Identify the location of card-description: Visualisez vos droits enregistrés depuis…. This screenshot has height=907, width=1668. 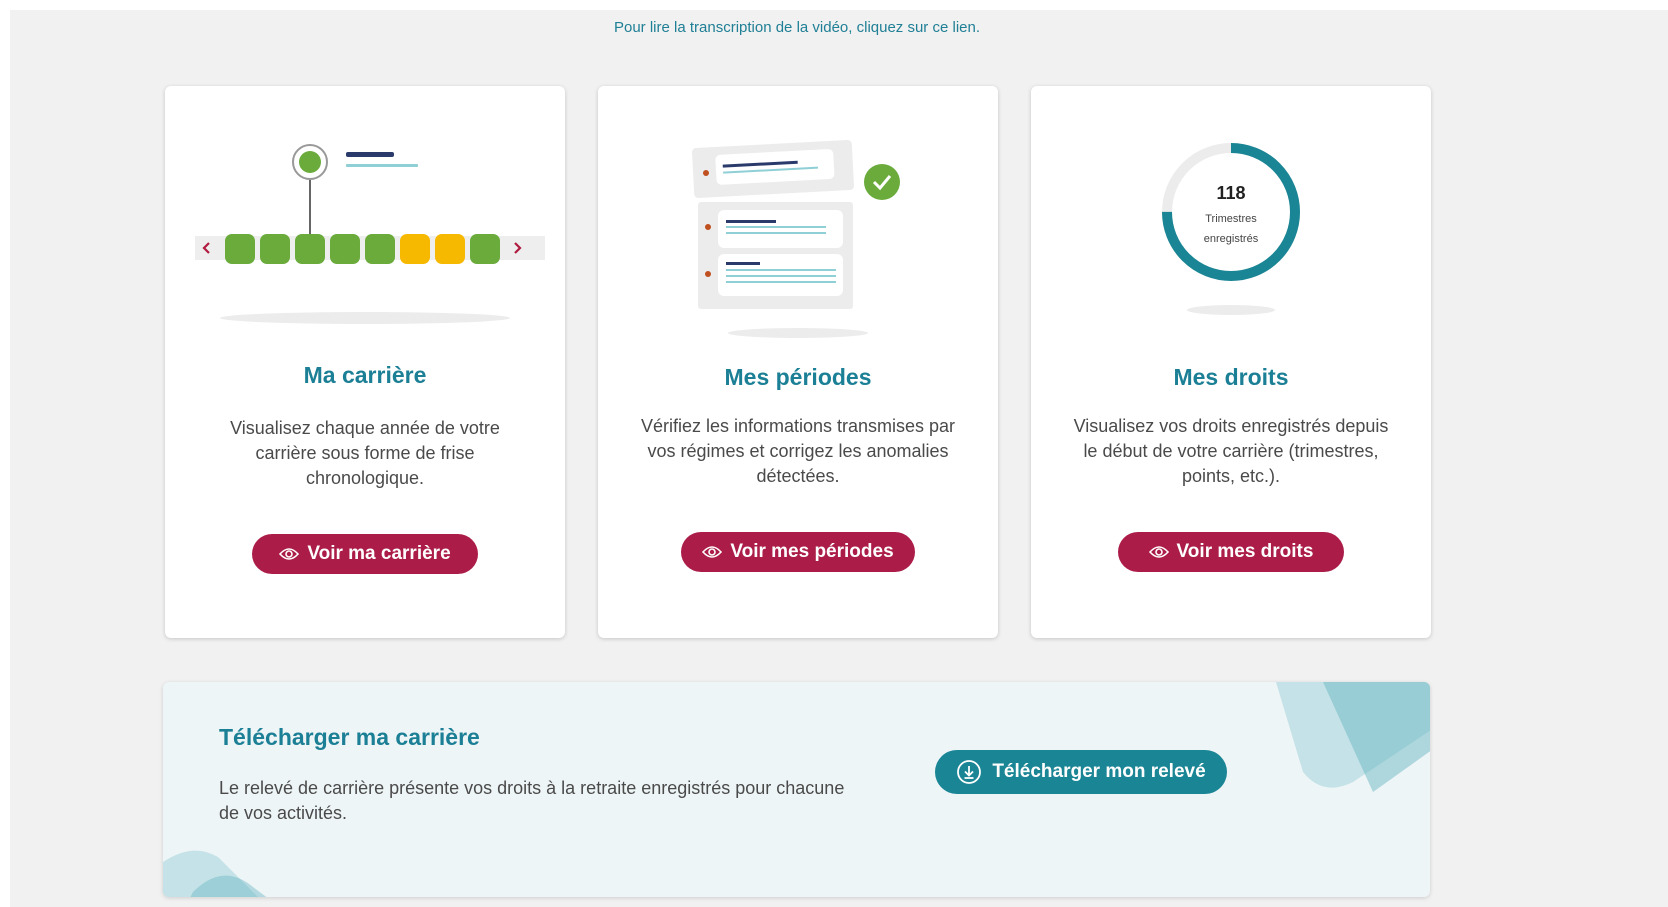
(1231, 451).